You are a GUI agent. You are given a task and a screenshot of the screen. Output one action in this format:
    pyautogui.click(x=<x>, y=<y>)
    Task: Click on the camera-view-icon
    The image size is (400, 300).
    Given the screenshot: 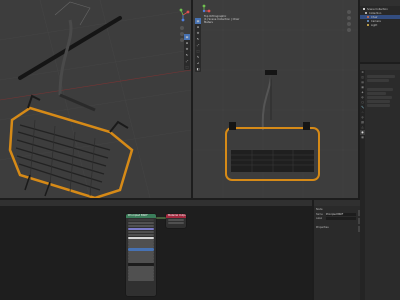 What is the action you would take?
    pyautogui.click(x=349, y=24)
    